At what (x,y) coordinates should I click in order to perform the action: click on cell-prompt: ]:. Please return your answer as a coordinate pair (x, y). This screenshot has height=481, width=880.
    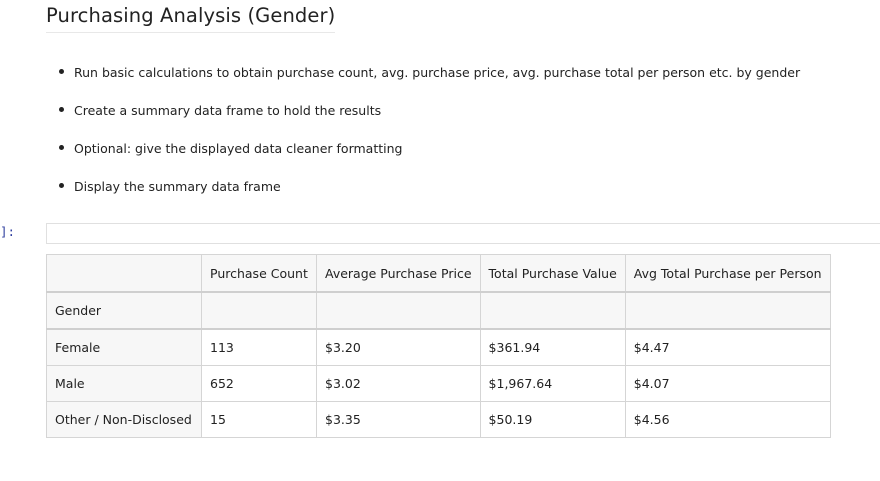
    Looking at the image, I should click on (8, 231).